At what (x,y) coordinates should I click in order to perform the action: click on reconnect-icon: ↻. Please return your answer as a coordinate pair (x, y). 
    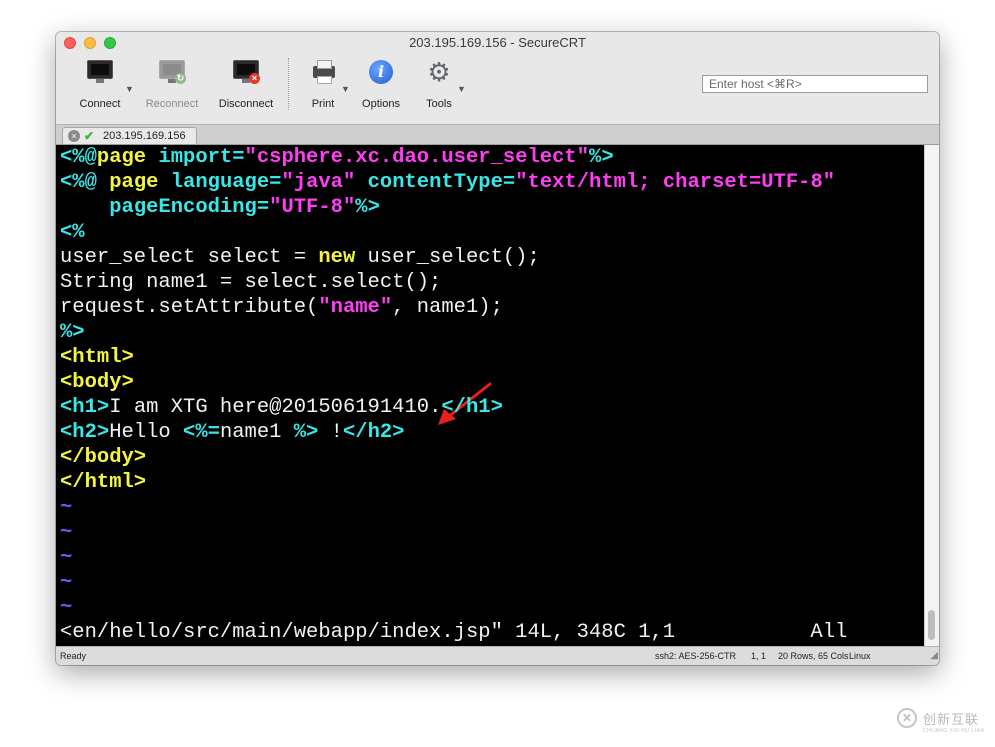
    Looking at the image, I should click on (172, 72).